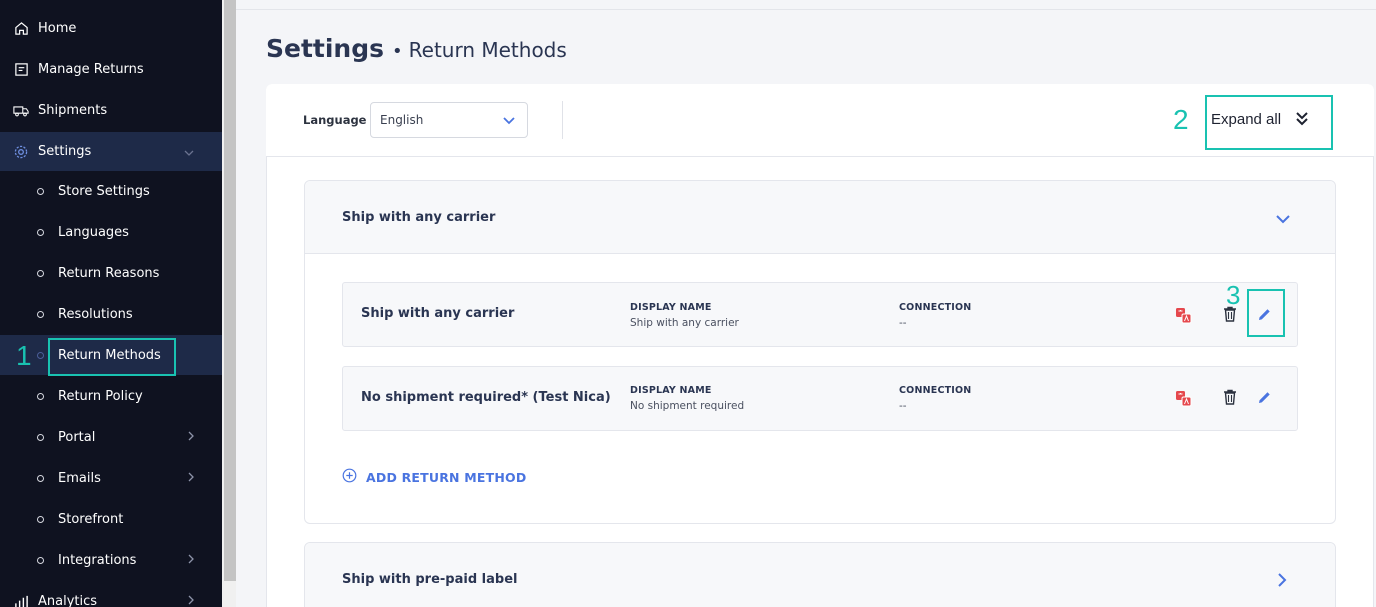 This screenshot has width=1376, height=607. Describe the element at coordinates (562, 120) in the screenshot. I see `toolbar-divider` at that location.